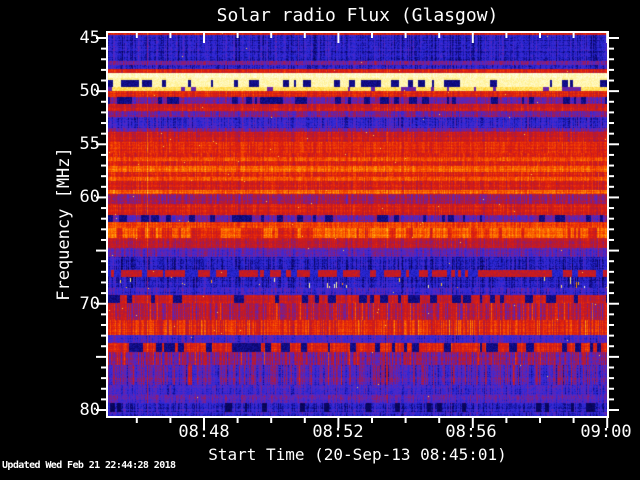 Image resolution: width=640 pixels, height=480 pixels. What do you see at coordinates (204, 432) in the screenshot?
I see `x-tick-label: 08:48` at bounding box center [204, 432].